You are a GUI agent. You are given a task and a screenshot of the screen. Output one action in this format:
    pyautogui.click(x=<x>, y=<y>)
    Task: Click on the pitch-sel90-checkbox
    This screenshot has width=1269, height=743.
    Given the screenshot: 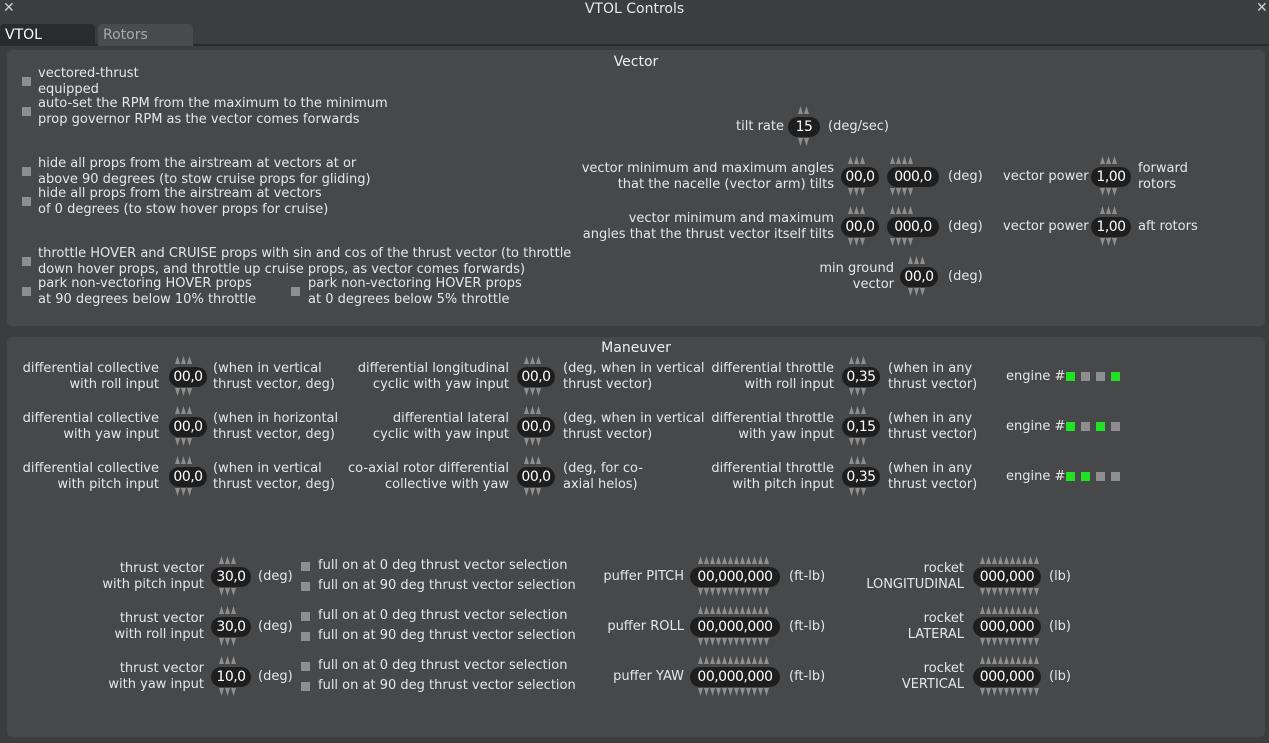 What is the action you would take?
    pyautogui.click(x=305, y=586)
    